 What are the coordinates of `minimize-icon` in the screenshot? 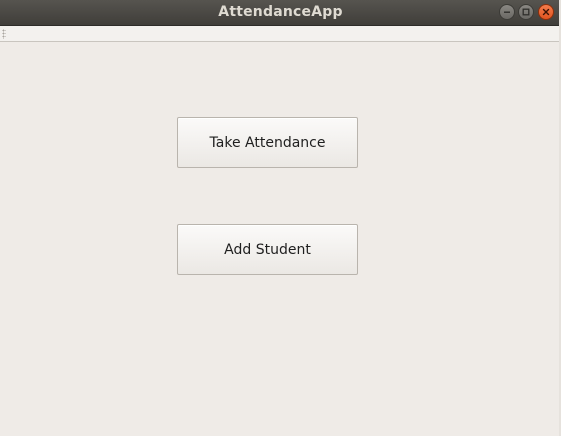 It's located at (507, 12).